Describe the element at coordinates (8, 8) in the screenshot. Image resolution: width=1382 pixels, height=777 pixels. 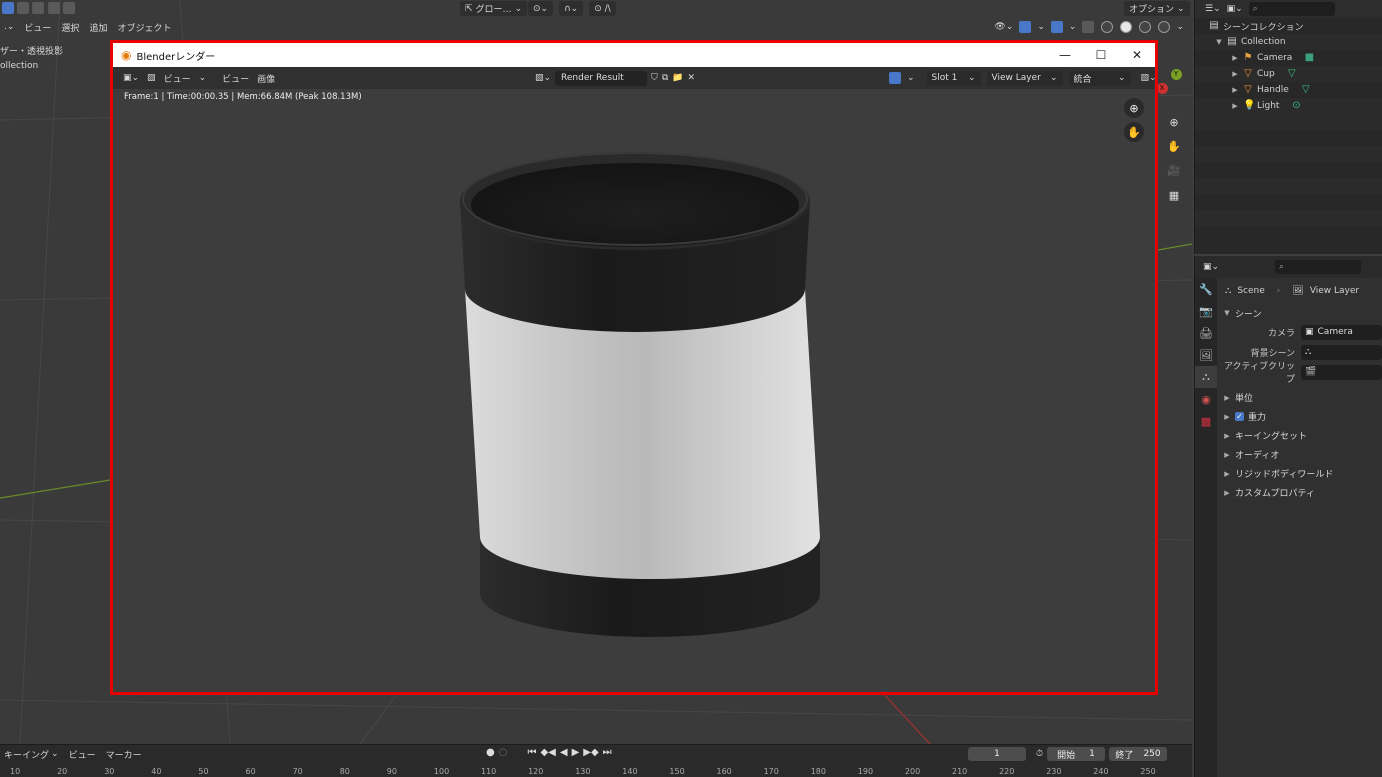
I see `select-box-icon` at that location.